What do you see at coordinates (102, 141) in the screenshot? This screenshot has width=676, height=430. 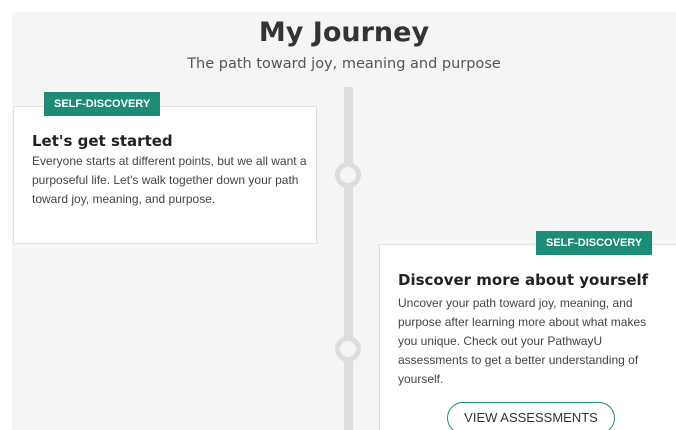 I see `card-title: Let's get started` at bounding box center [102, 141].